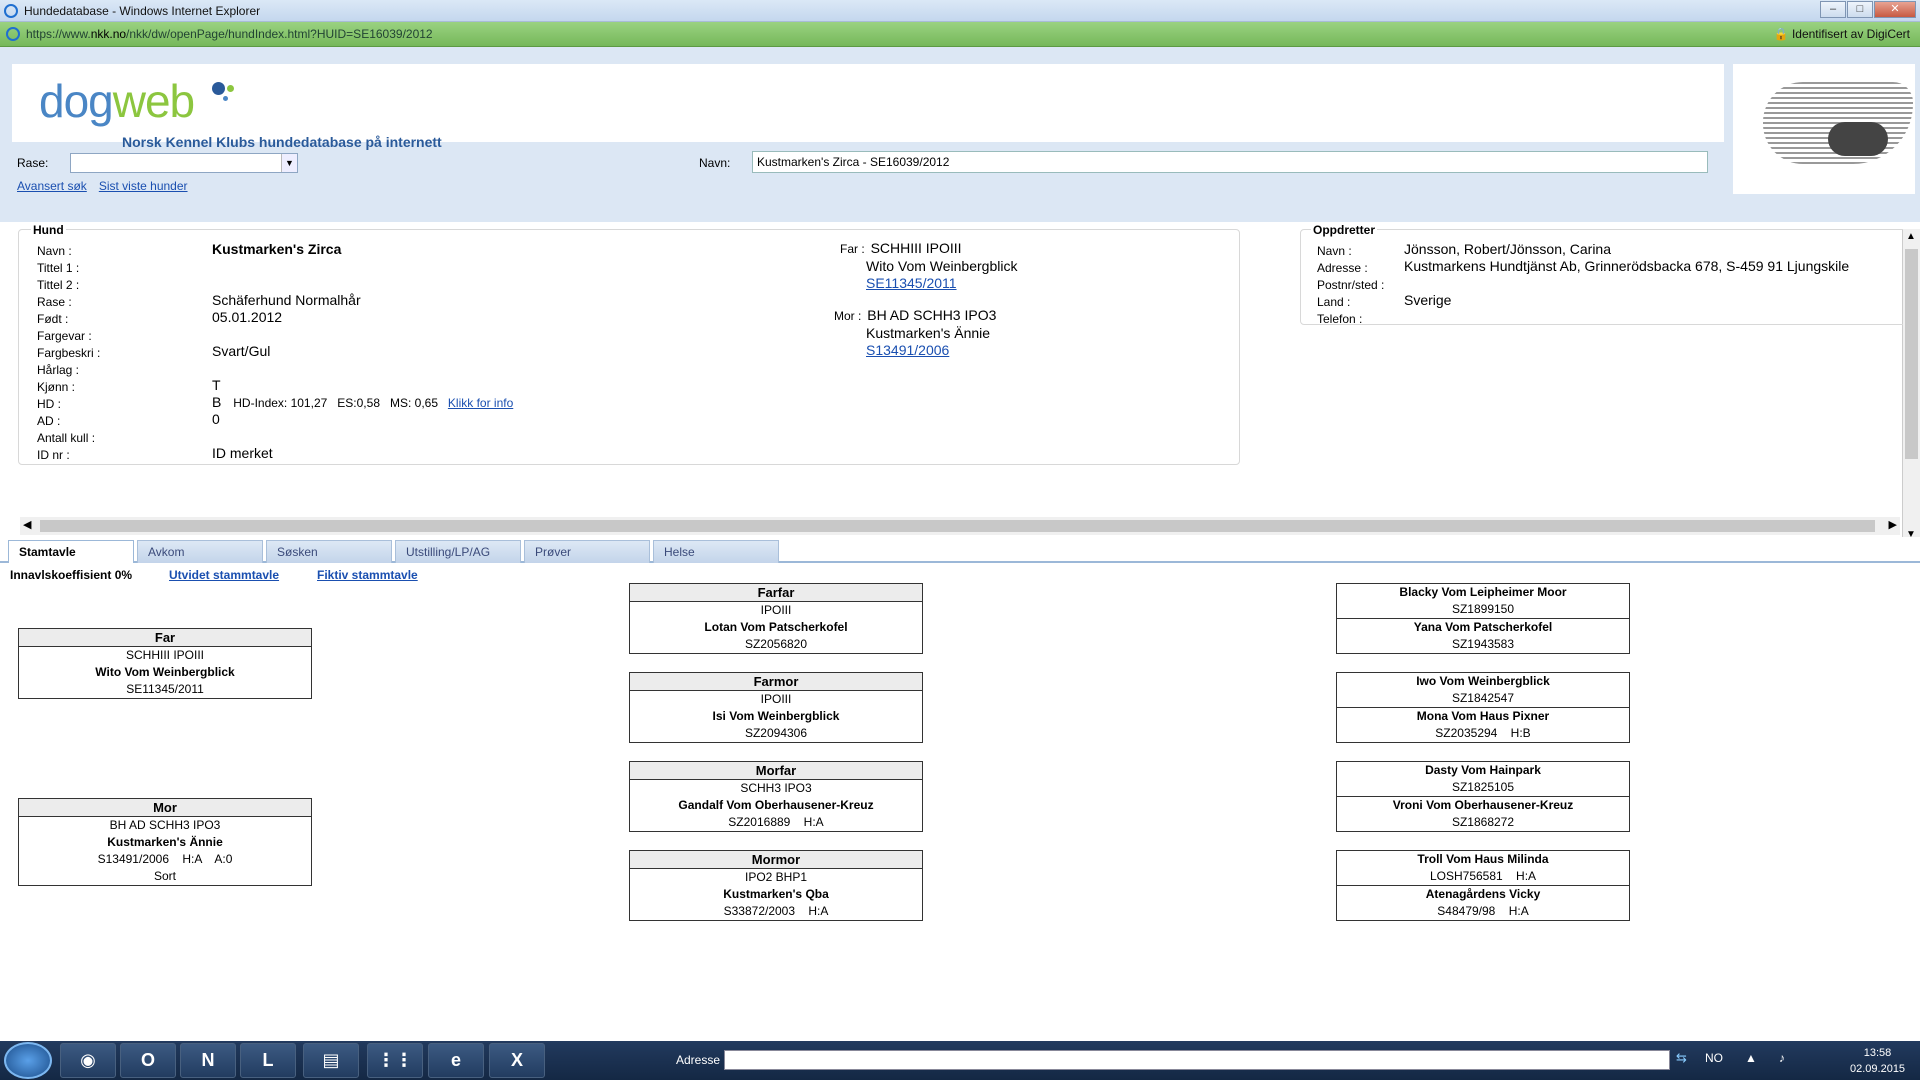  What do you see at coordinates (88, 1060) in the screenshot?
I see `chrome-icon: ◉` at bounding box center [88, 1060].